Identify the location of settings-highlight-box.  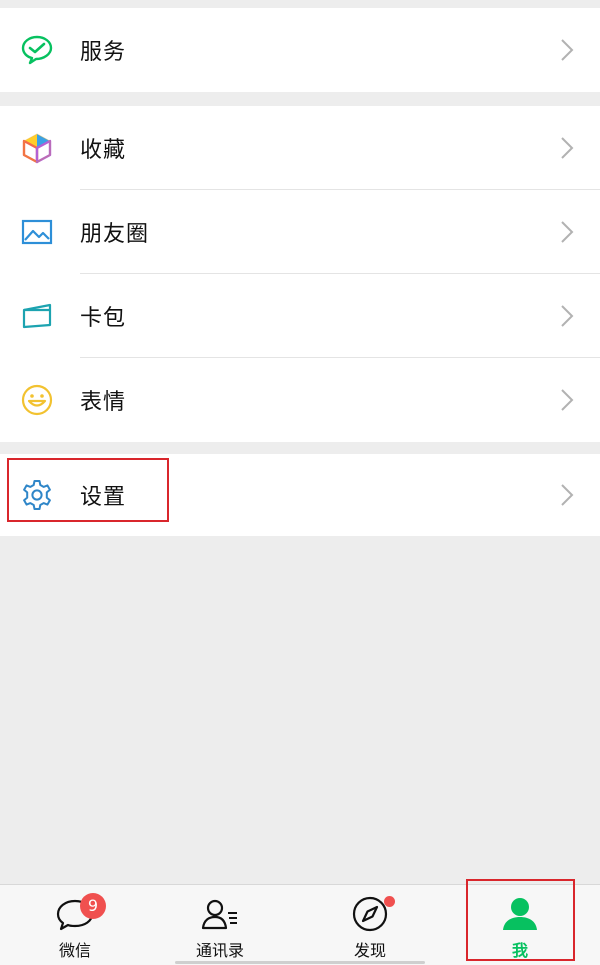
(88, 490).